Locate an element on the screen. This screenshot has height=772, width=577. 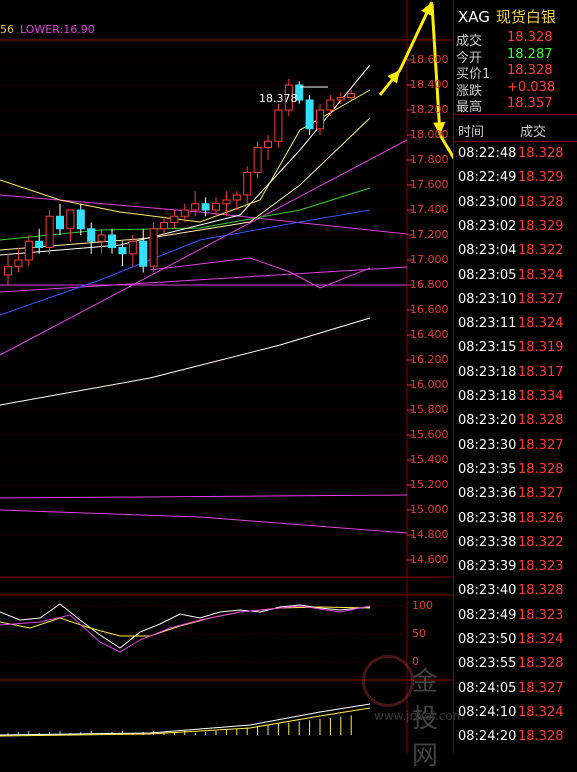
tick-row: 08:23:35 18.328 is located at coordinates (515, 474).